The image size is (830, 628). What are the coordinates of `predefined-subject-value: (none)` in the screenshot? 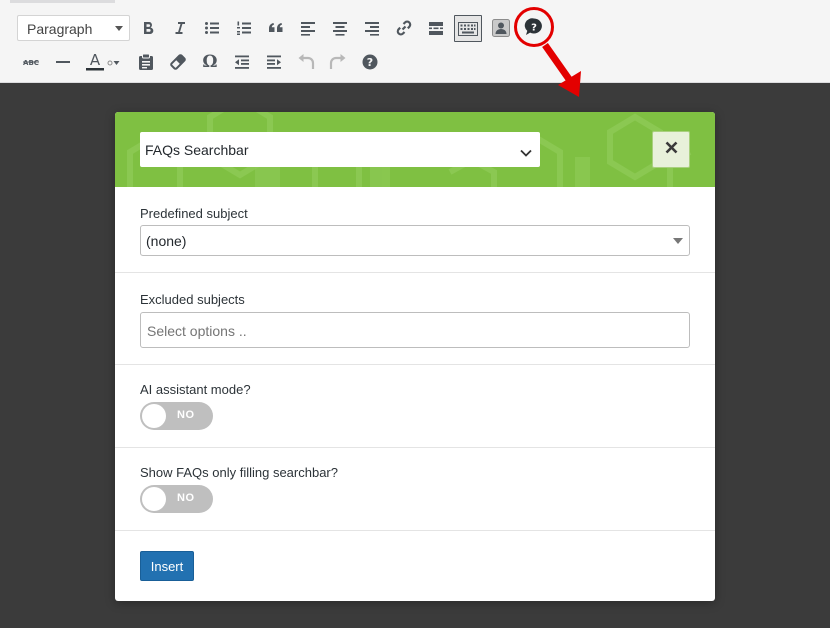 It's located at (166, 241).